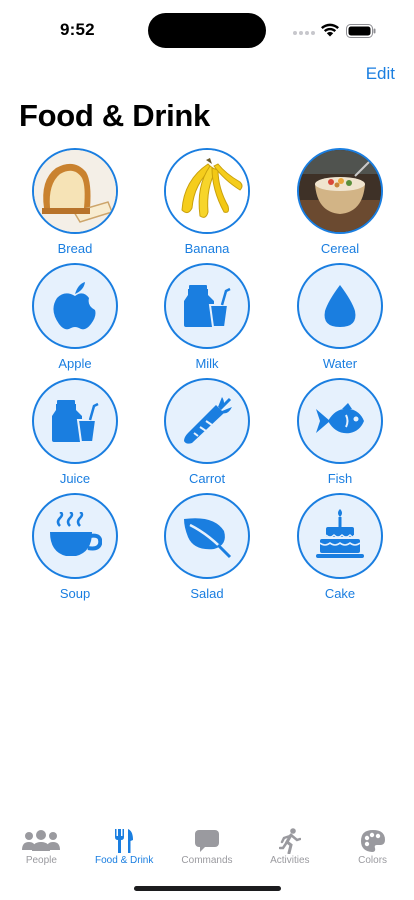  What do you see at coordinates (207, 888) in the screenshot?
I see `home-indicator` at bounding box center [207, 888].